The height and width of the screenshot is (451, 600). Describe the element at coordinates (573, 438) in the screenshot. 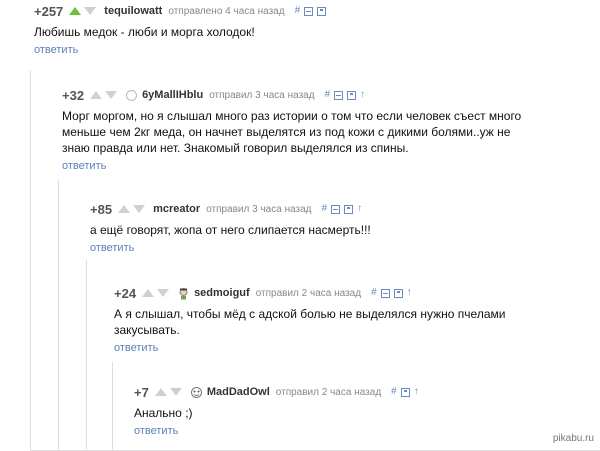

I see `watermark: pikabu.ru` at that location.